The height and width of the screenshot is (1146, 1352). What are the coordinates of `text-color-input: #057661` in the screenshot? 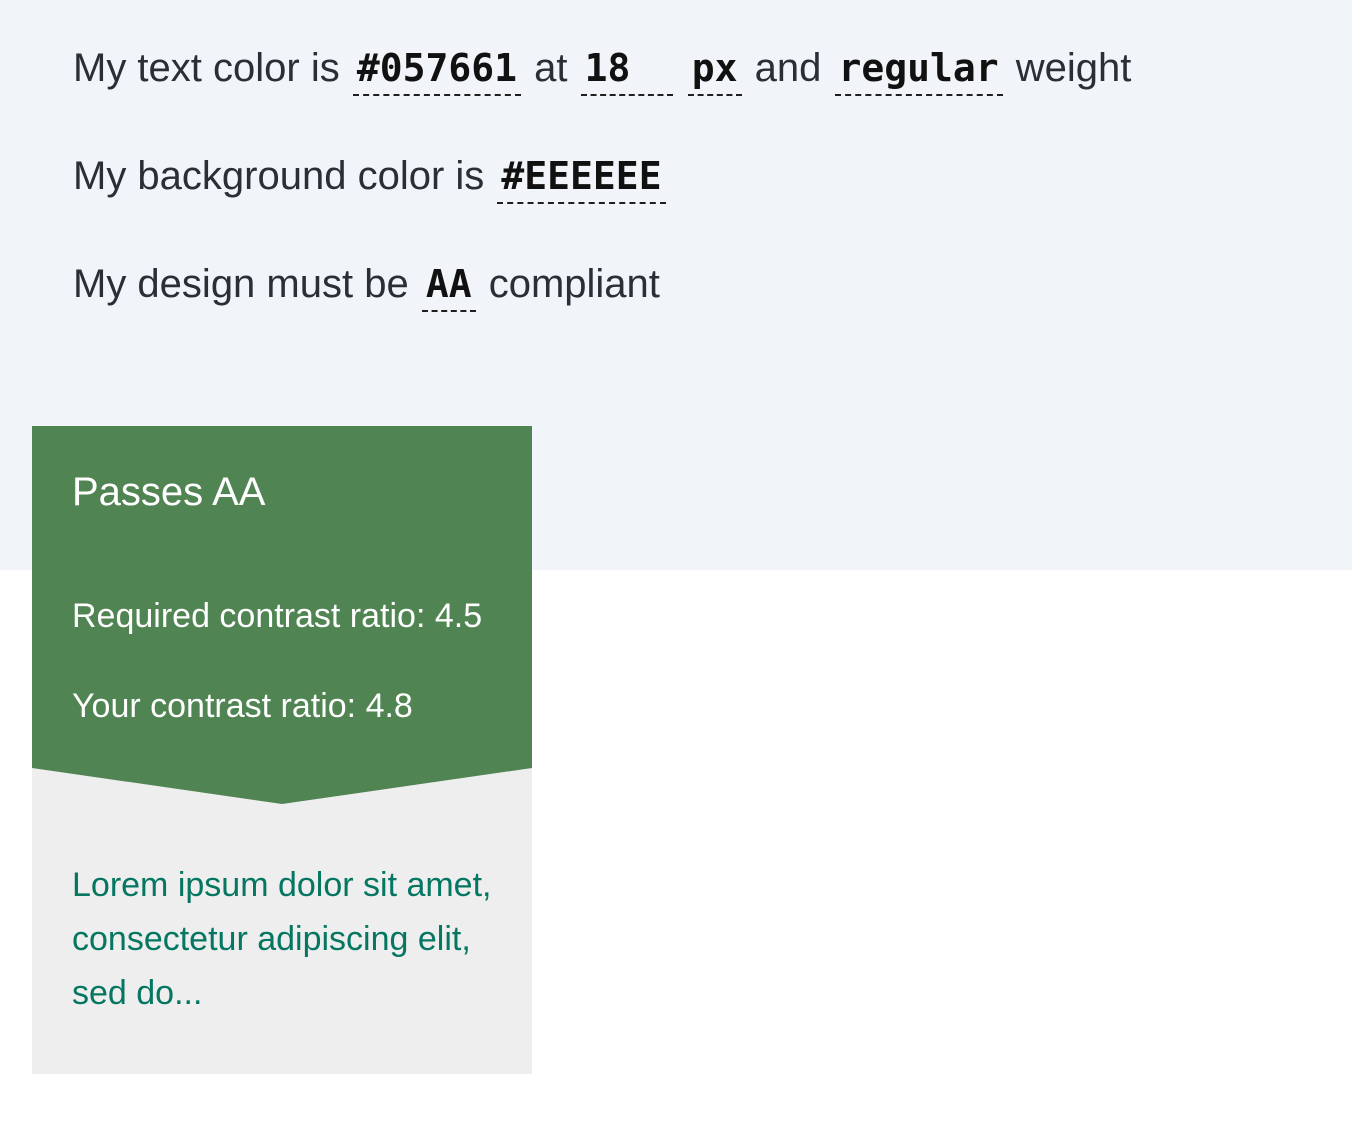 It's located at (436, 71).